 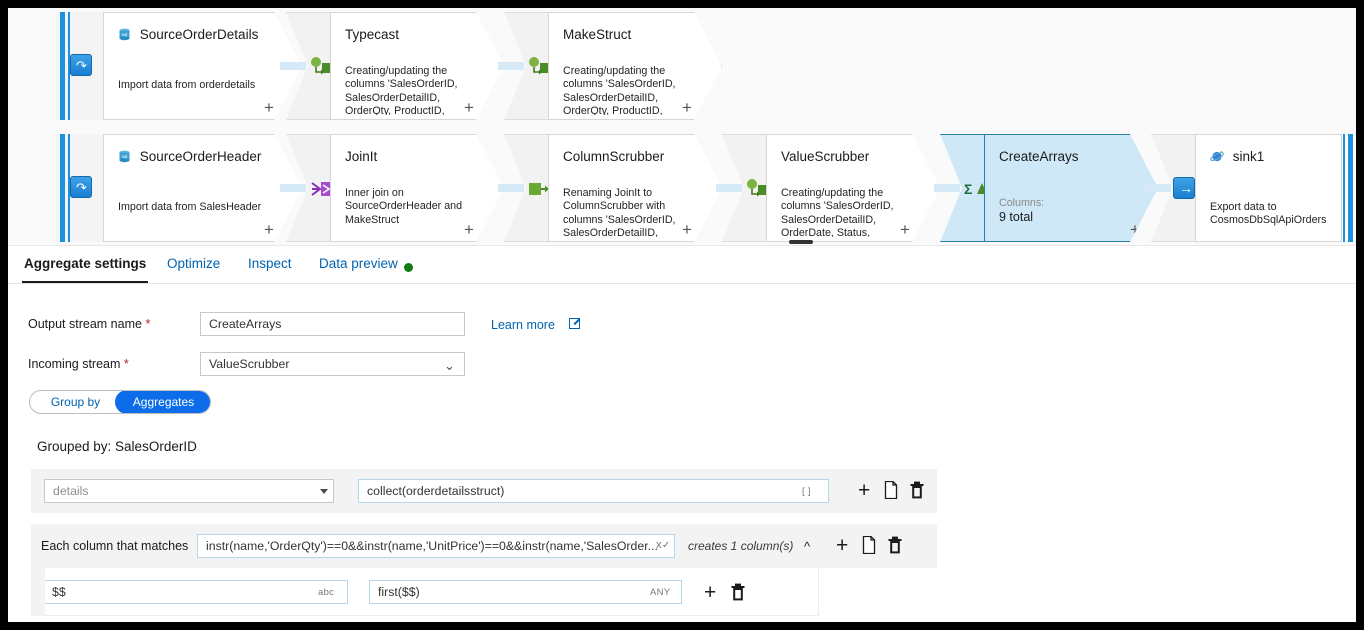 I want to click on output-stream-name-label-text: Output stream name, so click(x=85, y=324).